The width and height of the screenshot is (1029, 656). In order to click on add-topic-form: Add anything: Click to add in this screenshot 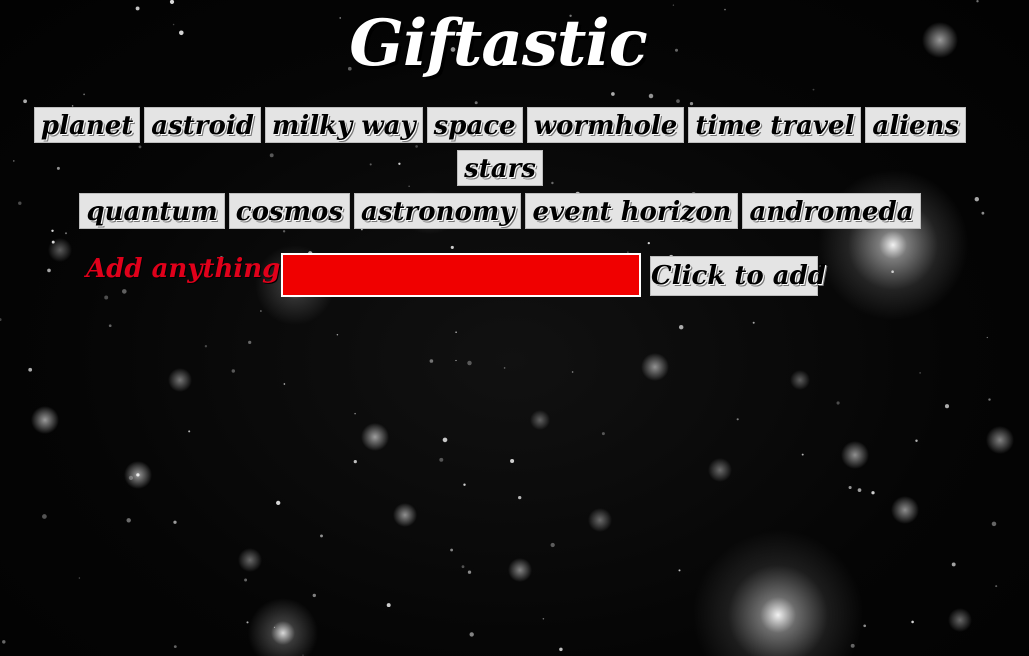, I will do `click(514, 275)`.